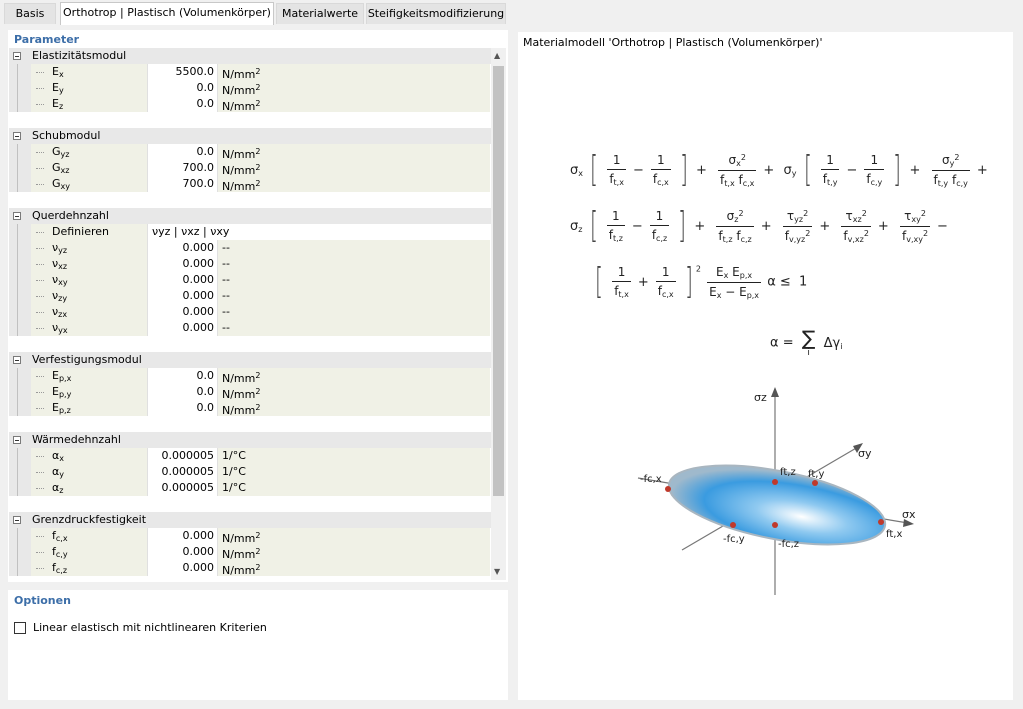 The width and height of the screenshot is (1023, 709). Describe the element at coordinates (250, 472) in the screenshot. I see `parameter-row: αy 0.000005 1/°C` at that location.